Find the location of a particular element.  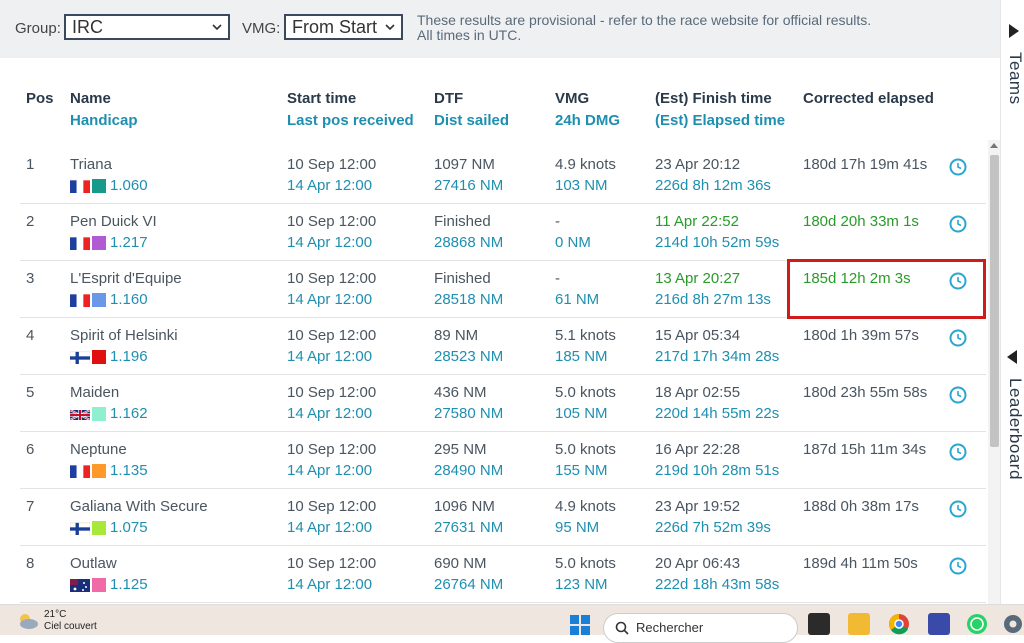

dmg-24h: 95 NM is located at coordinates (577, 527).